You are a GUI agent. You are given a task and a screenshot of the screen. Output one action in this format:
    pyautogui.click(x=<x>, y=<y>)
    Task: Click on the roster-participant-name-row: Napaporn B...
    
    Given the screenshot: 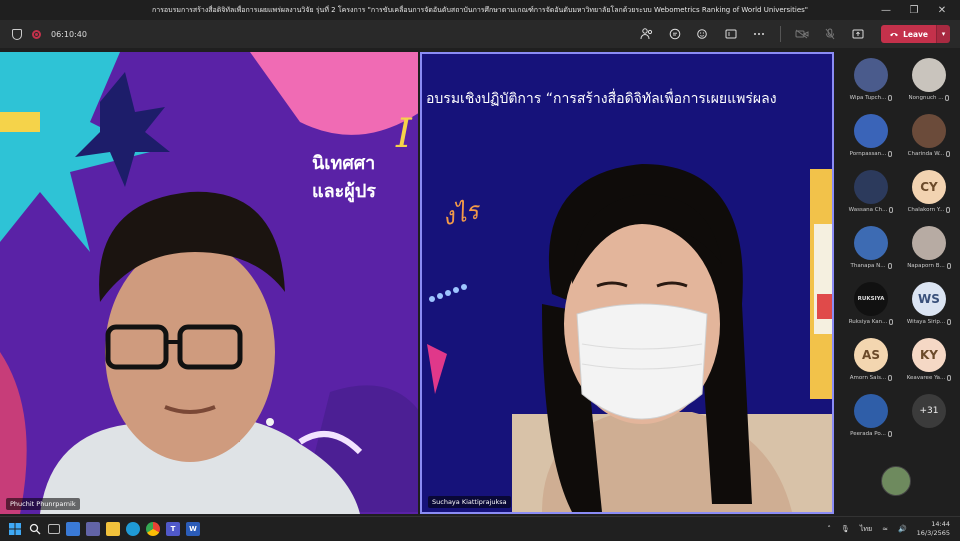 What is the action you would take?
    pyautogui.click(x=929, y=266)
    